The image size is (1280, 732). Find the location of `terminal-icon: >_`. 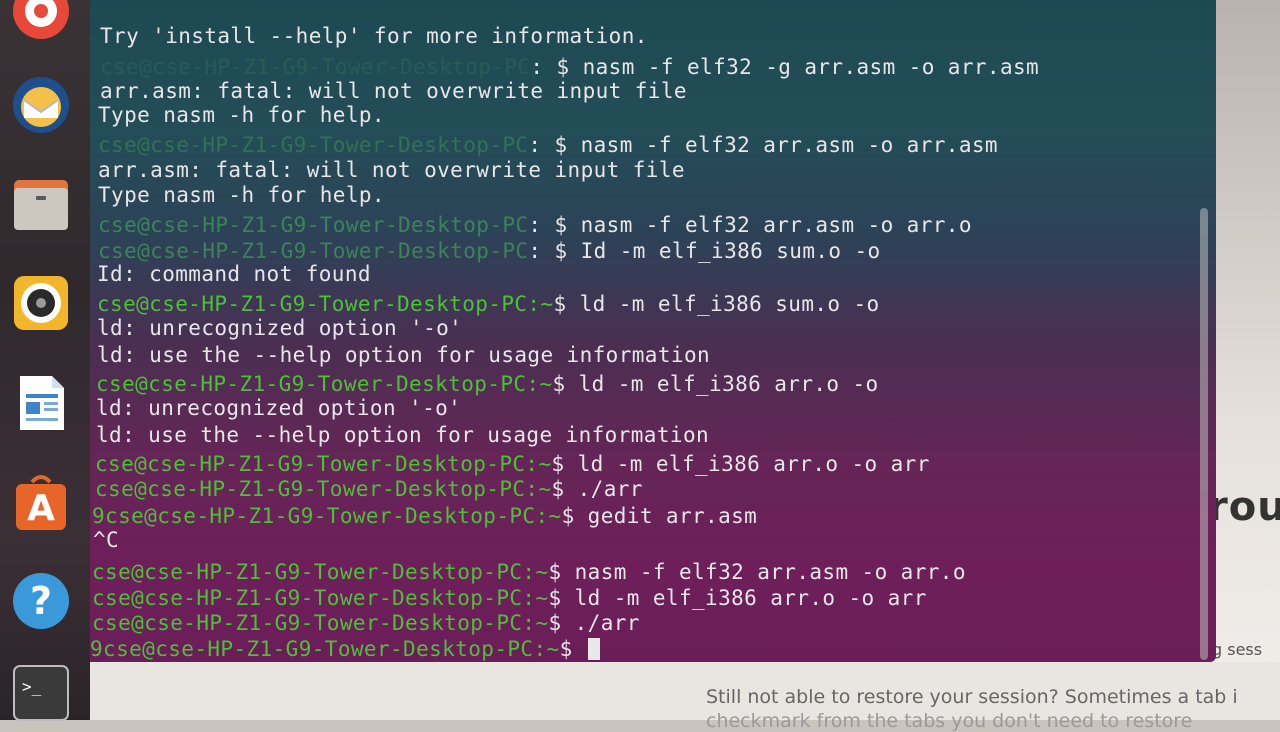

terminal-icon: >_ is located at coordinates (41, 693).